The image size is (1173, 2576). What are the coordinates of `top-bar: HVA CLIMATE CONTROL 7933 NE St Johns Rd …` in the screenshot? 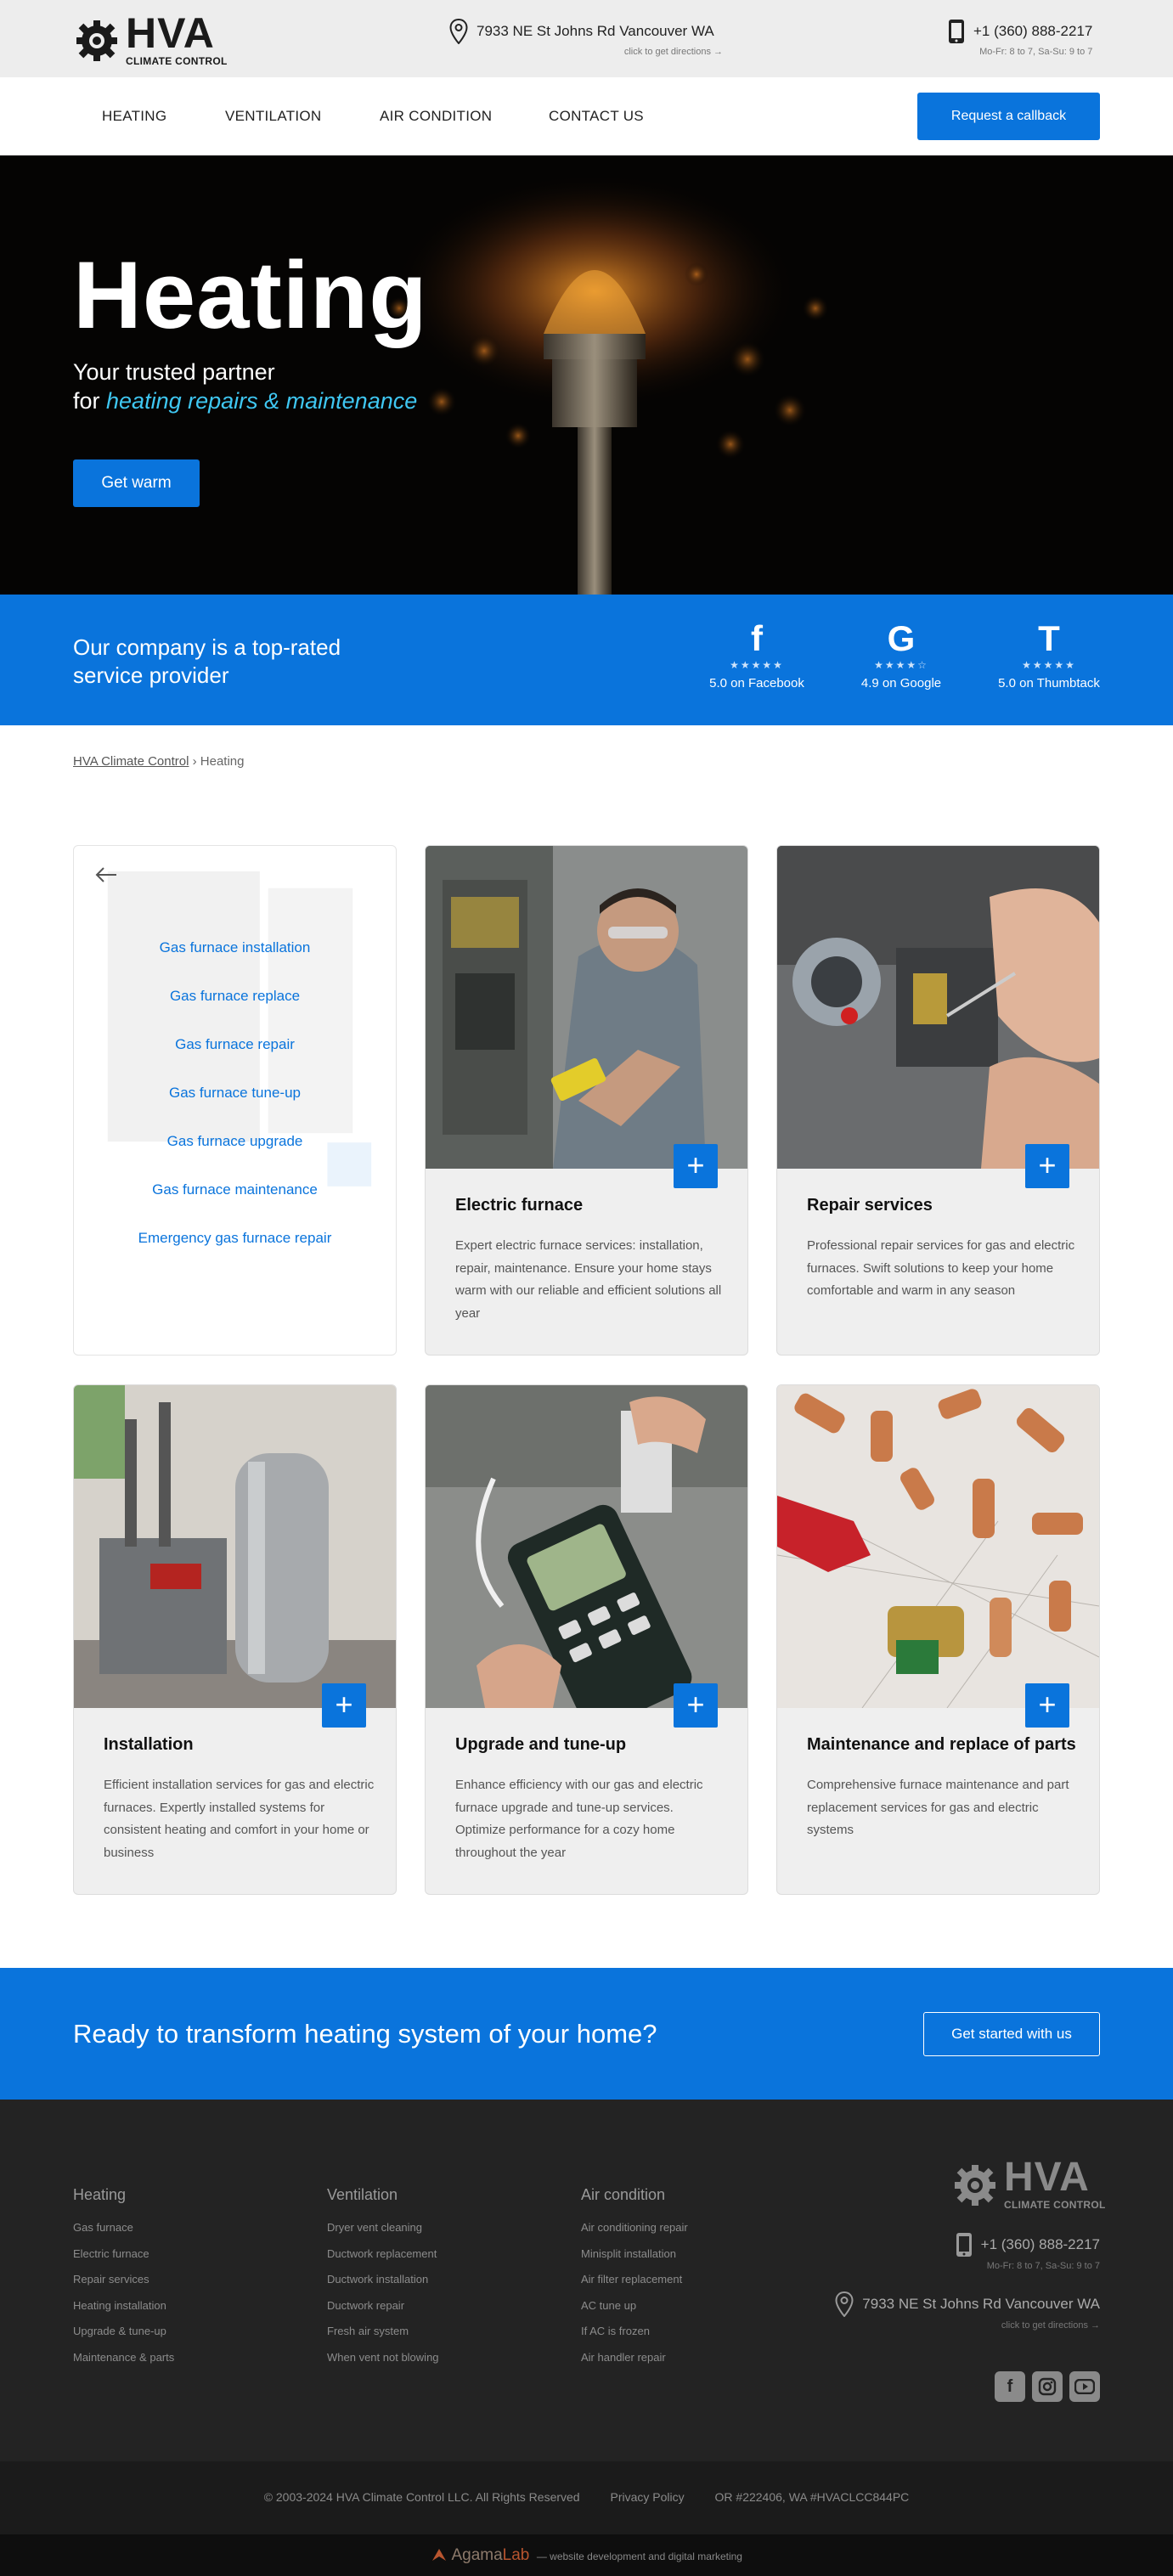 It's located at (586, 38).